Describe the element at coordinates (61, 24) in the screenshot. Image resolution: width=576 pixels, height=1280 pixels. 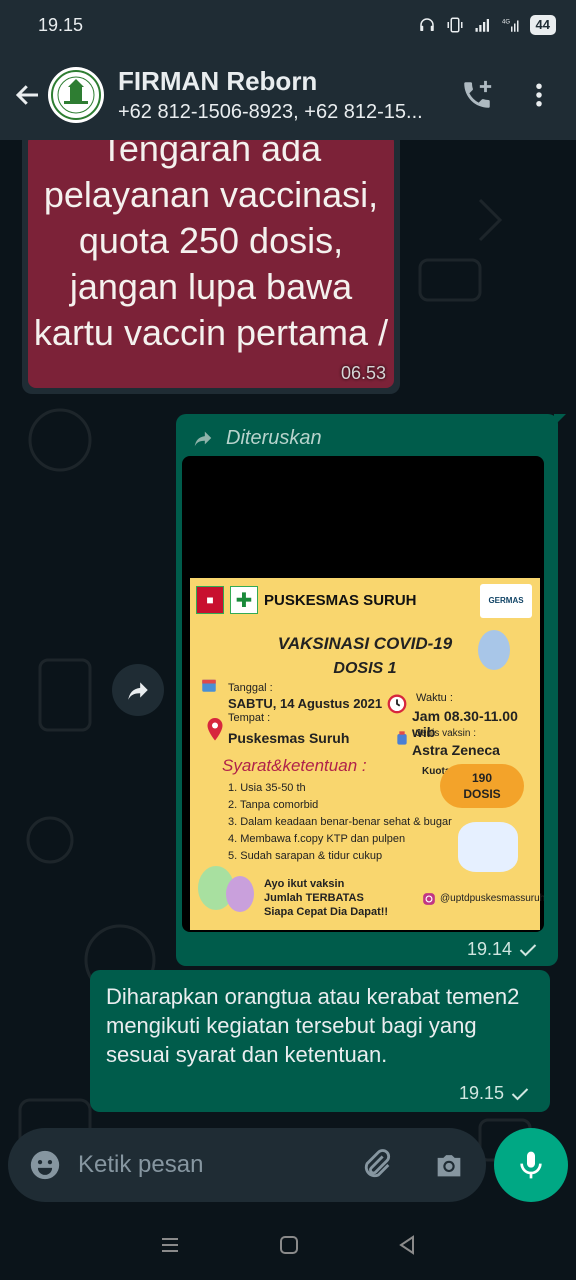
I see `status-time: 19.15` at that location.